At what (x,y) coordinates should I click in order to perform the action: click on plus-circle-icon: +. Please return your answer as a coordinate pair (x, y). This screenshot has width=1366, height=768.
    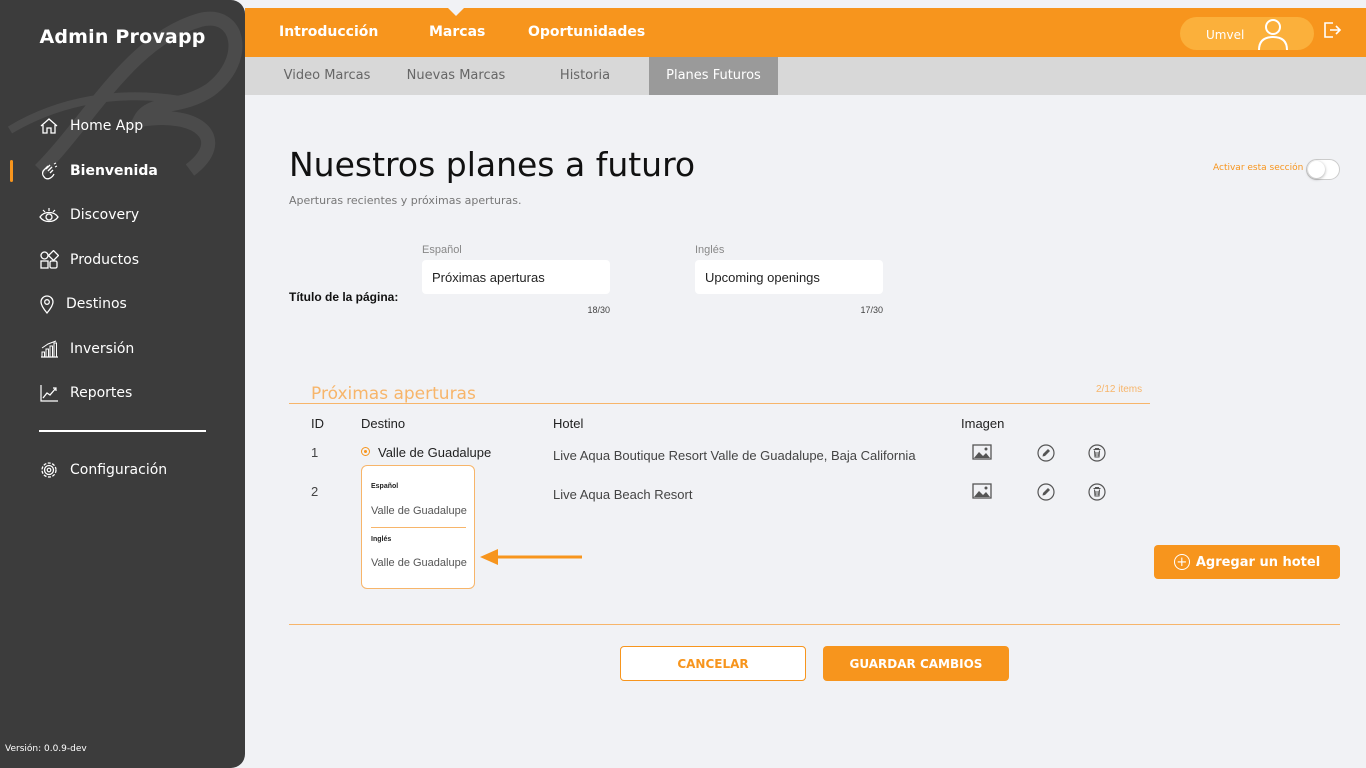
    Looking at the image, I should click on (1181, 562).